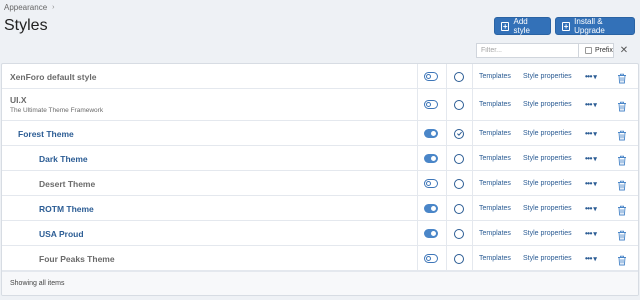 This screenshot has height=300, width=640. What do you see at coordinates (77, 259) in the screenshot?
I see `style-name: Four Peaks Theme` at bounding box center [77, 259].